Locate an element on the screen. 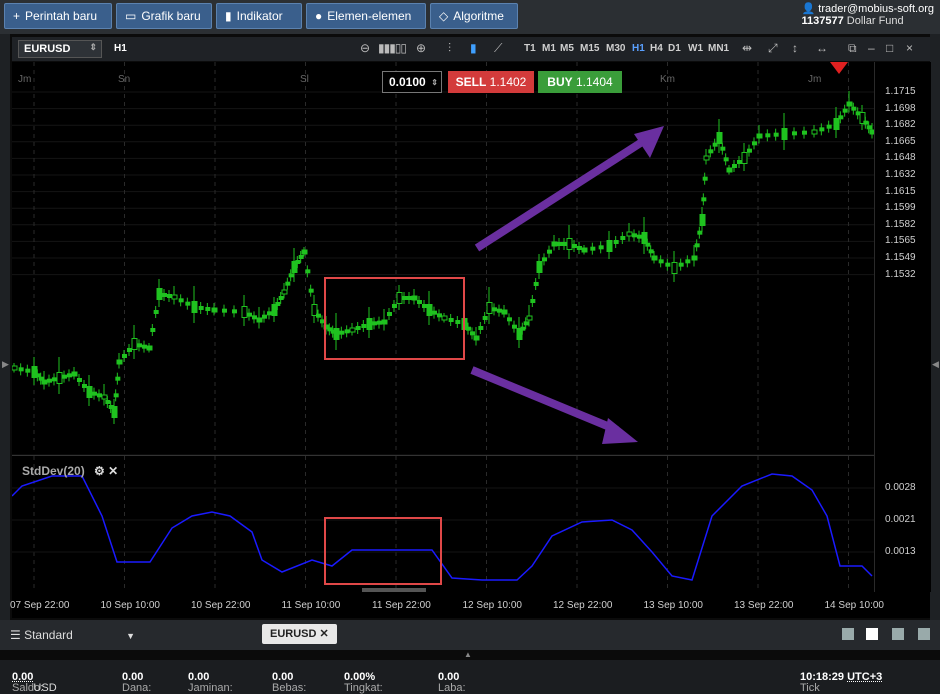  price-label: 1.1599 is located at coordinates (900, 208).